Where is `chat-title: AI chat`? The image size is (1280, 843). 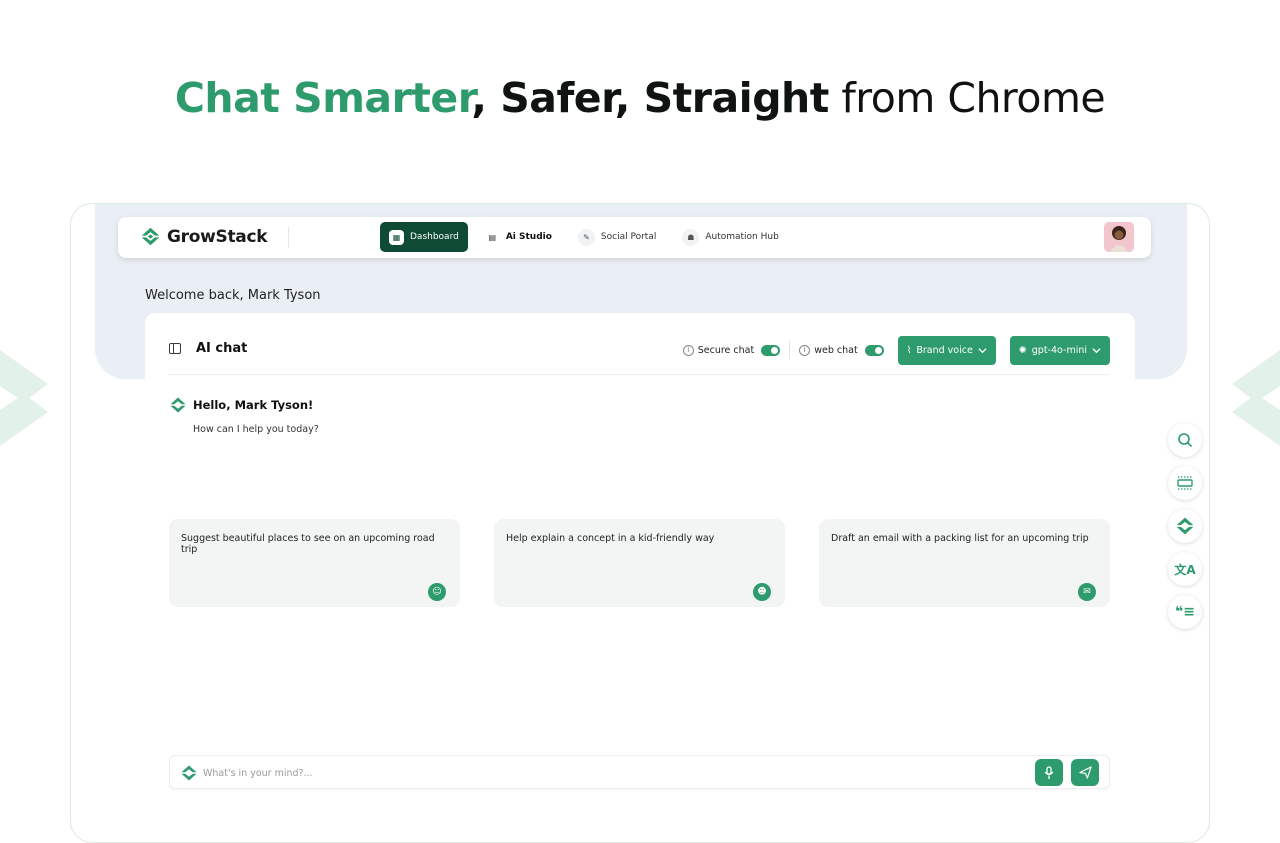
chat-title: AI chat is located at coordinates (222, 348).